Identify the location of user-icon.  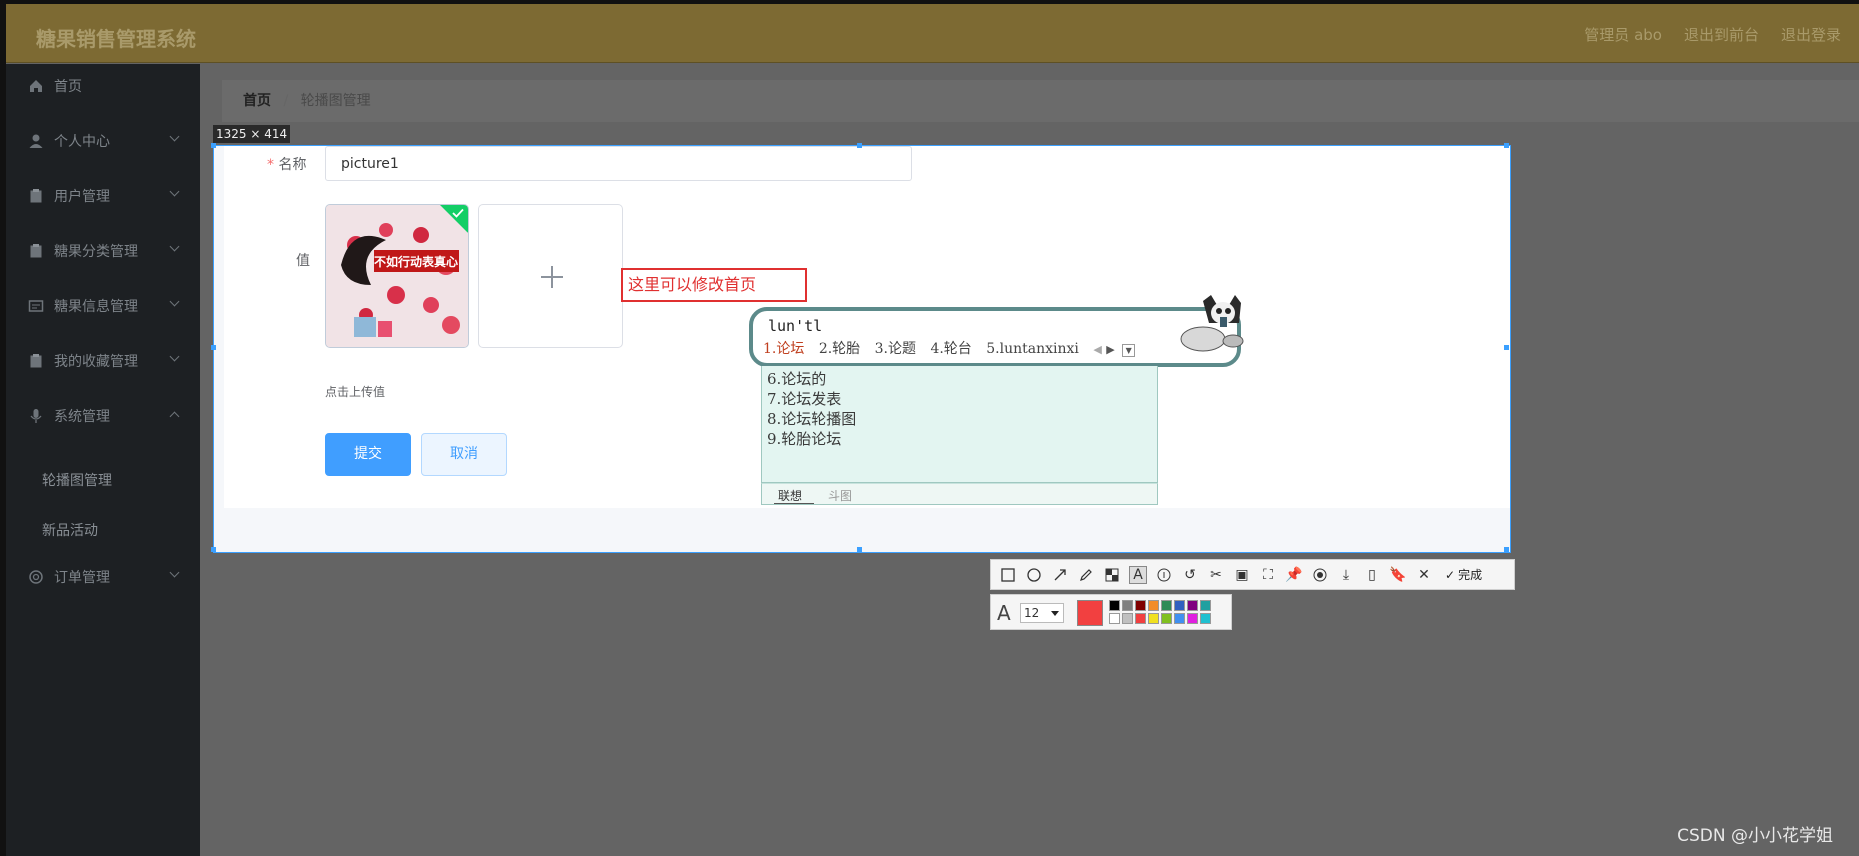
(36, 141).